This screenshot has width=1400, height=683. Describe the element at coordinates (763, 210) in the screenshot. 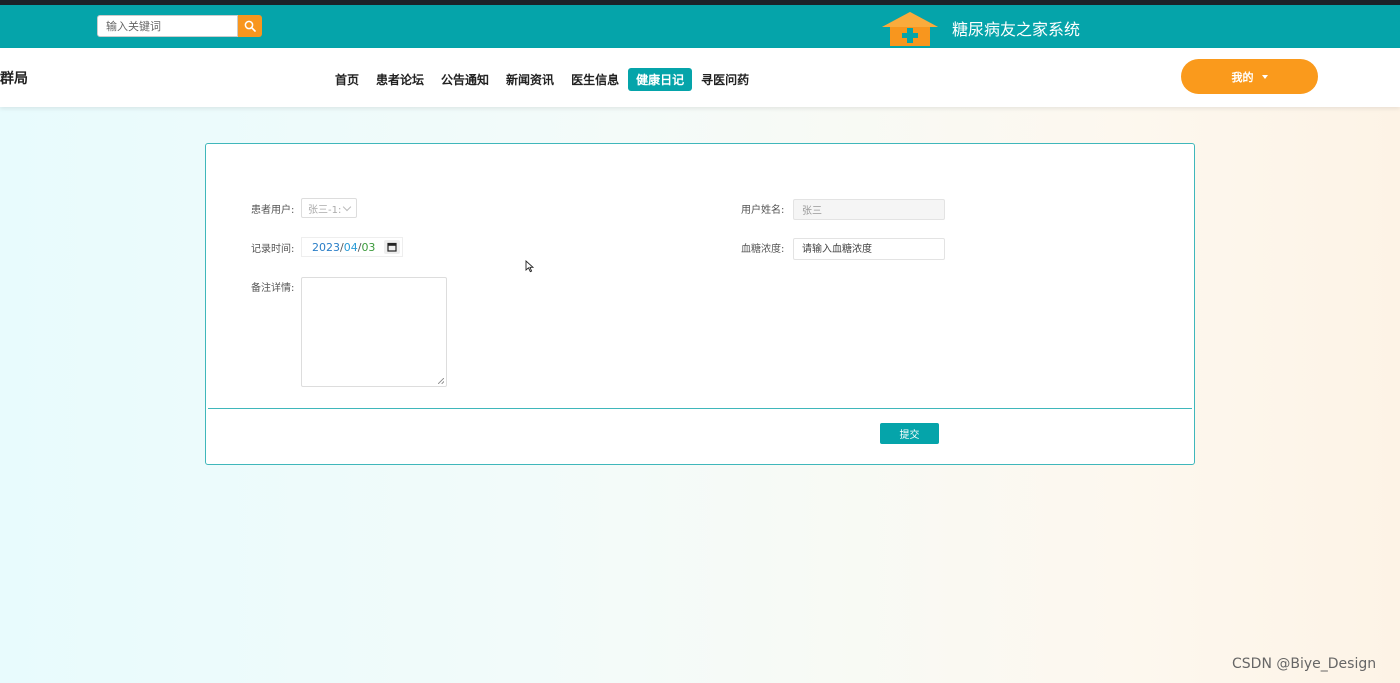

I see `username-label: 用户姓名:` at that location.